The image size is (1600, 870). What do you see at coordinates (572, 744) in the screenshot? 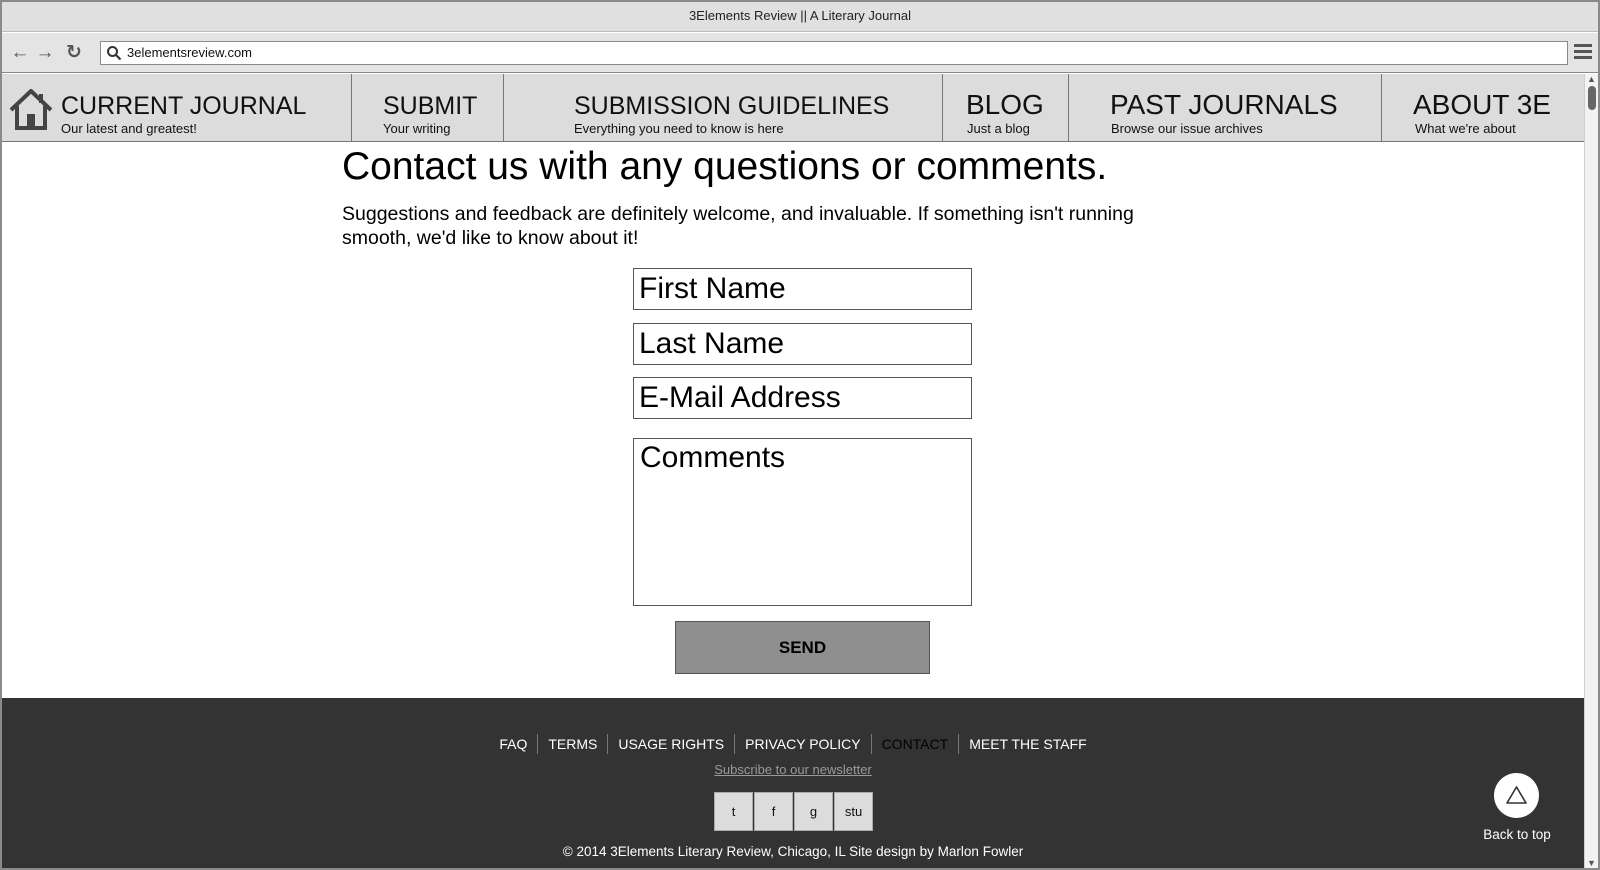
I see `footer-link-terms: TERMS` at bounding box center [572, 744].